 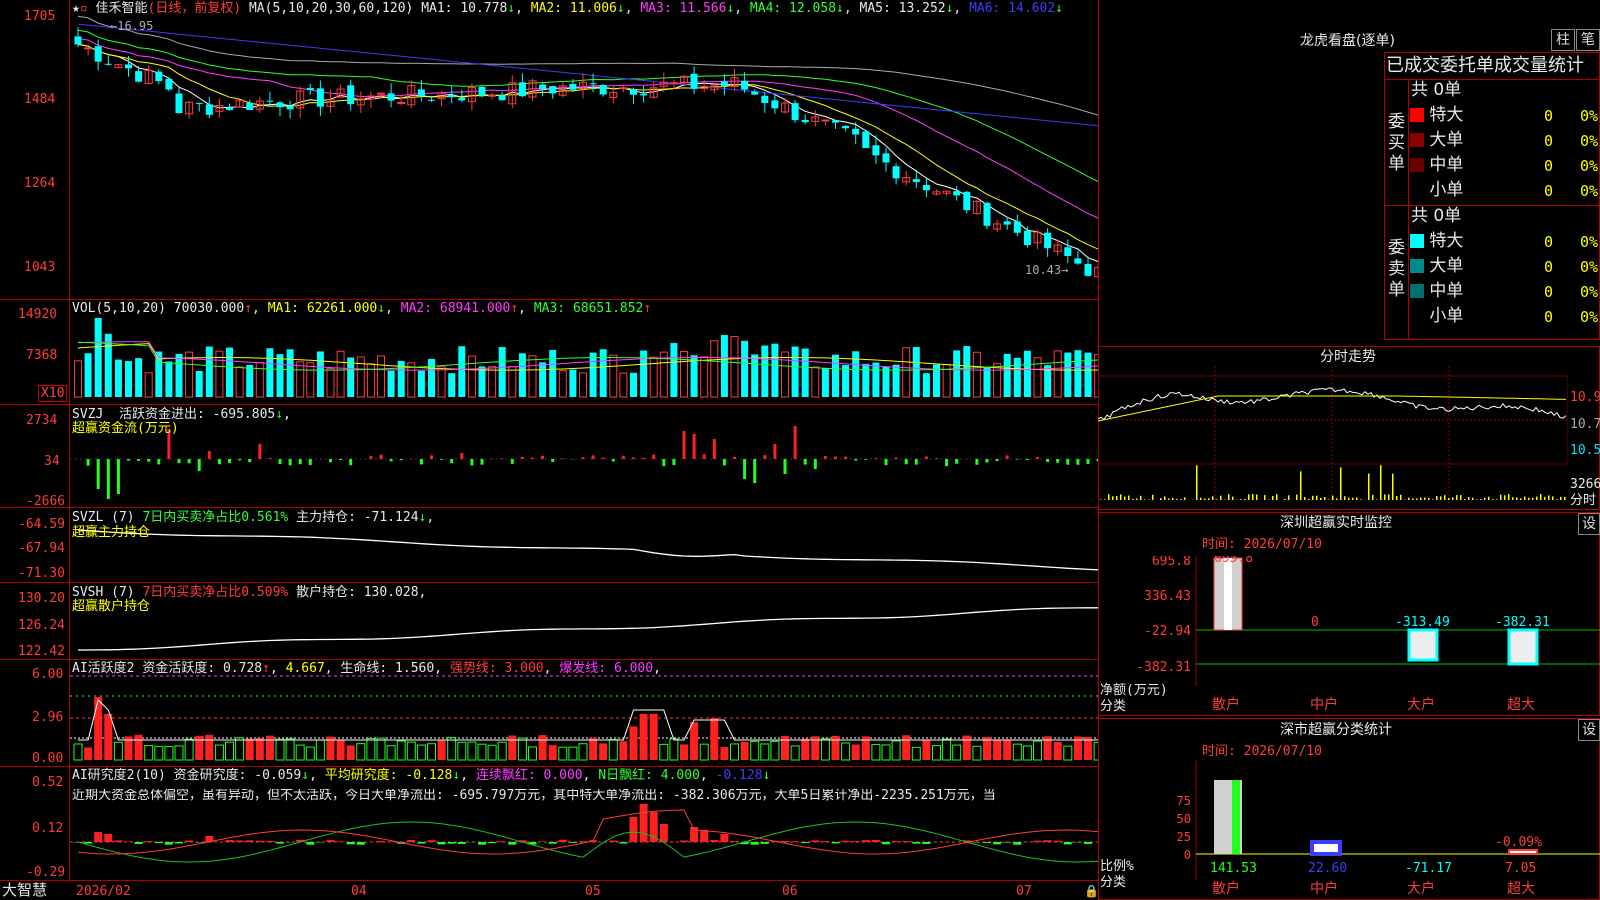 What do you see at coordinates (387, 668) in the screenshot?
I see `ai-life-line: 生命线: 1.560` at bounding box center [387, 668].